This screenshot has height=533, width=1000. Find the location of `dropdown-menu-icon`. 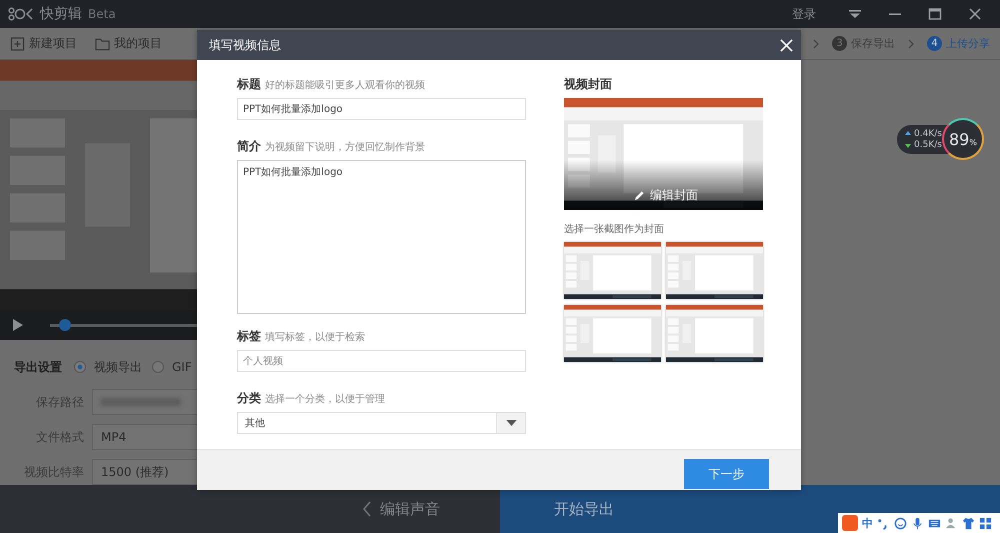

dropdown-menu-icon is located at coordinates (855, 14).